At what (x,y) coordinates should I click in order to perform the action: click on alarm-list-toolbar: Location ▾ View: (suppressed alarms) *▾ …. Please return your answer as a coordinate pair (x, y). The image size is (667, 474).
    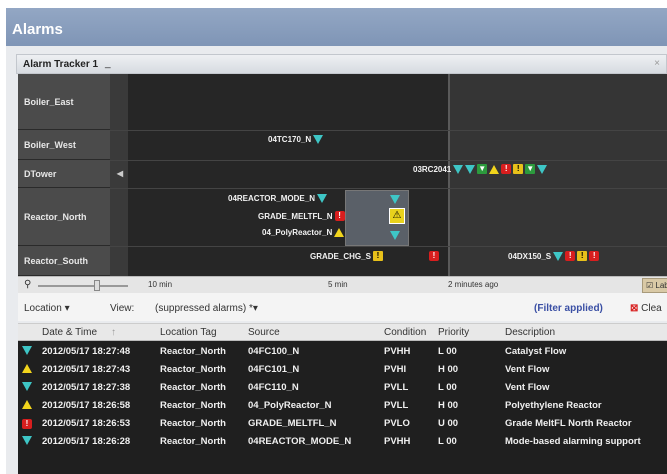
    Looking at the image, I should click on (342, 307).